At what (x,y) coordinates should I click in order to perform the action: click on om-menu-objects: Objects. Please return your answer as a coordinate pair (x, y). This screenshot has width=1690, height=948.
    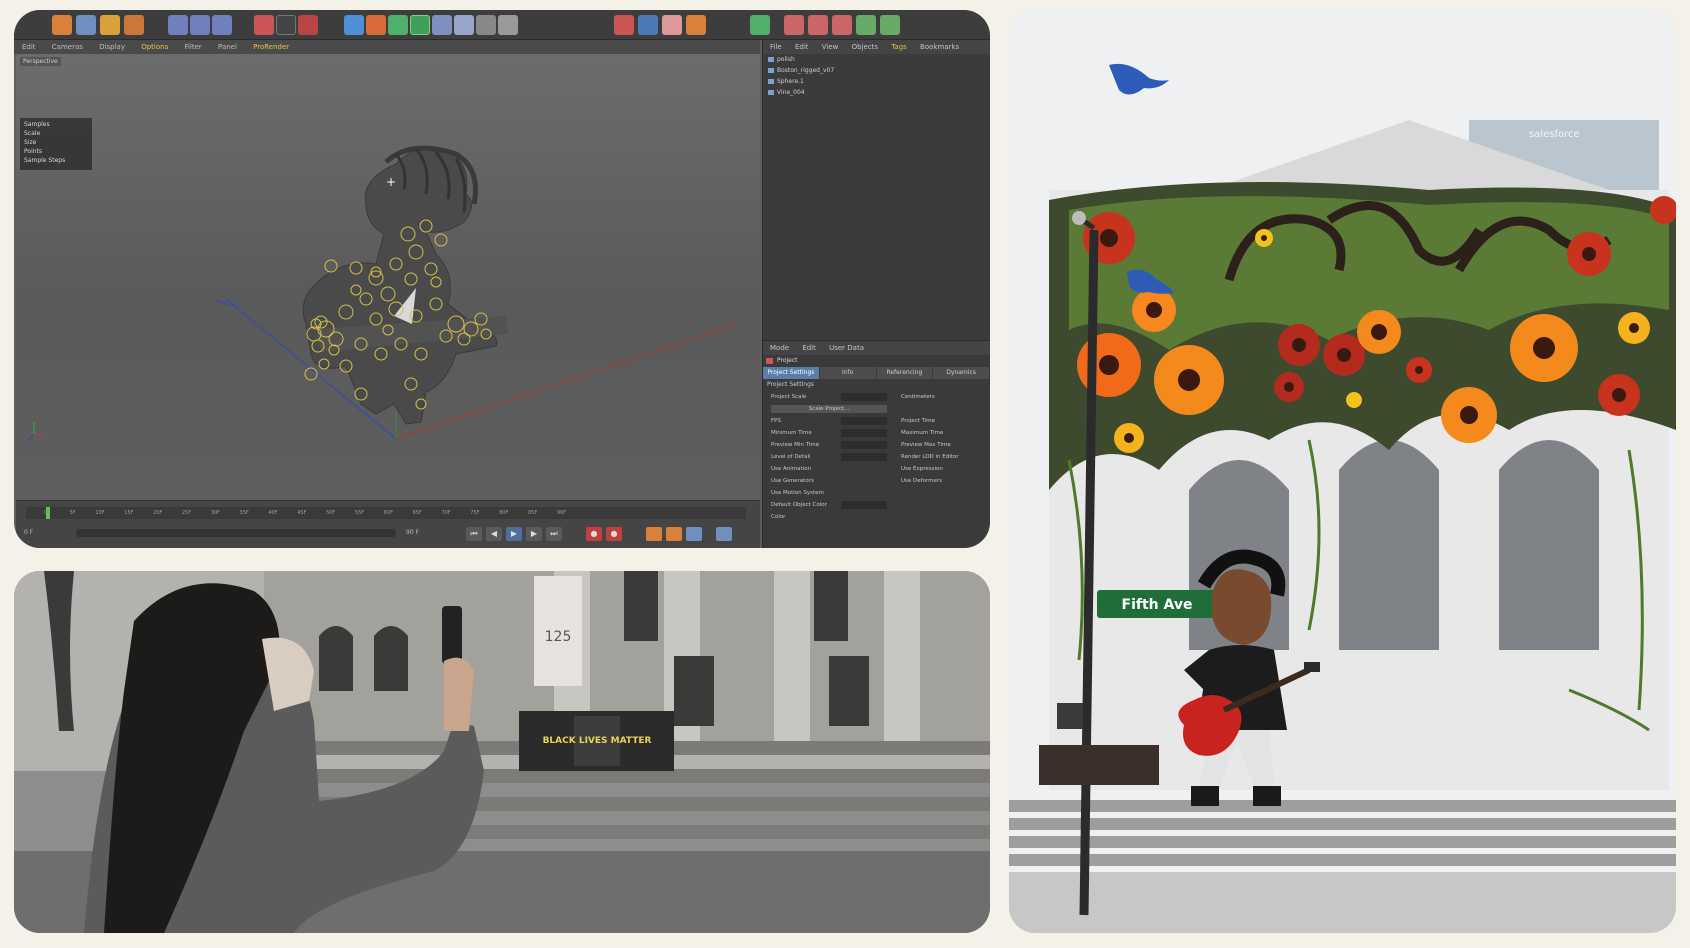
    Looking at the image, I should click on (865, 47).